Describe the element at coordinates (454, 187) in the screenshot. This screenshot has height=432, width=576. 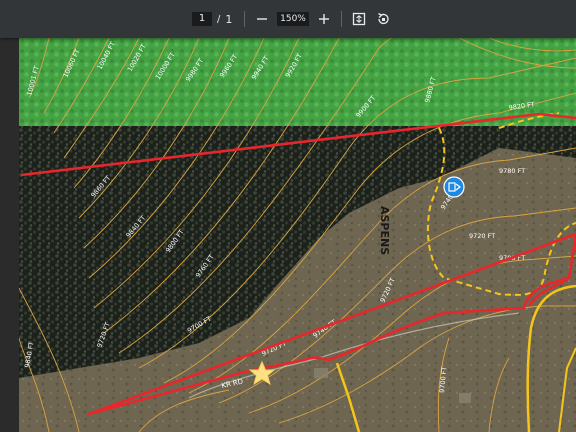
I see `map-marker-icon` at that location.